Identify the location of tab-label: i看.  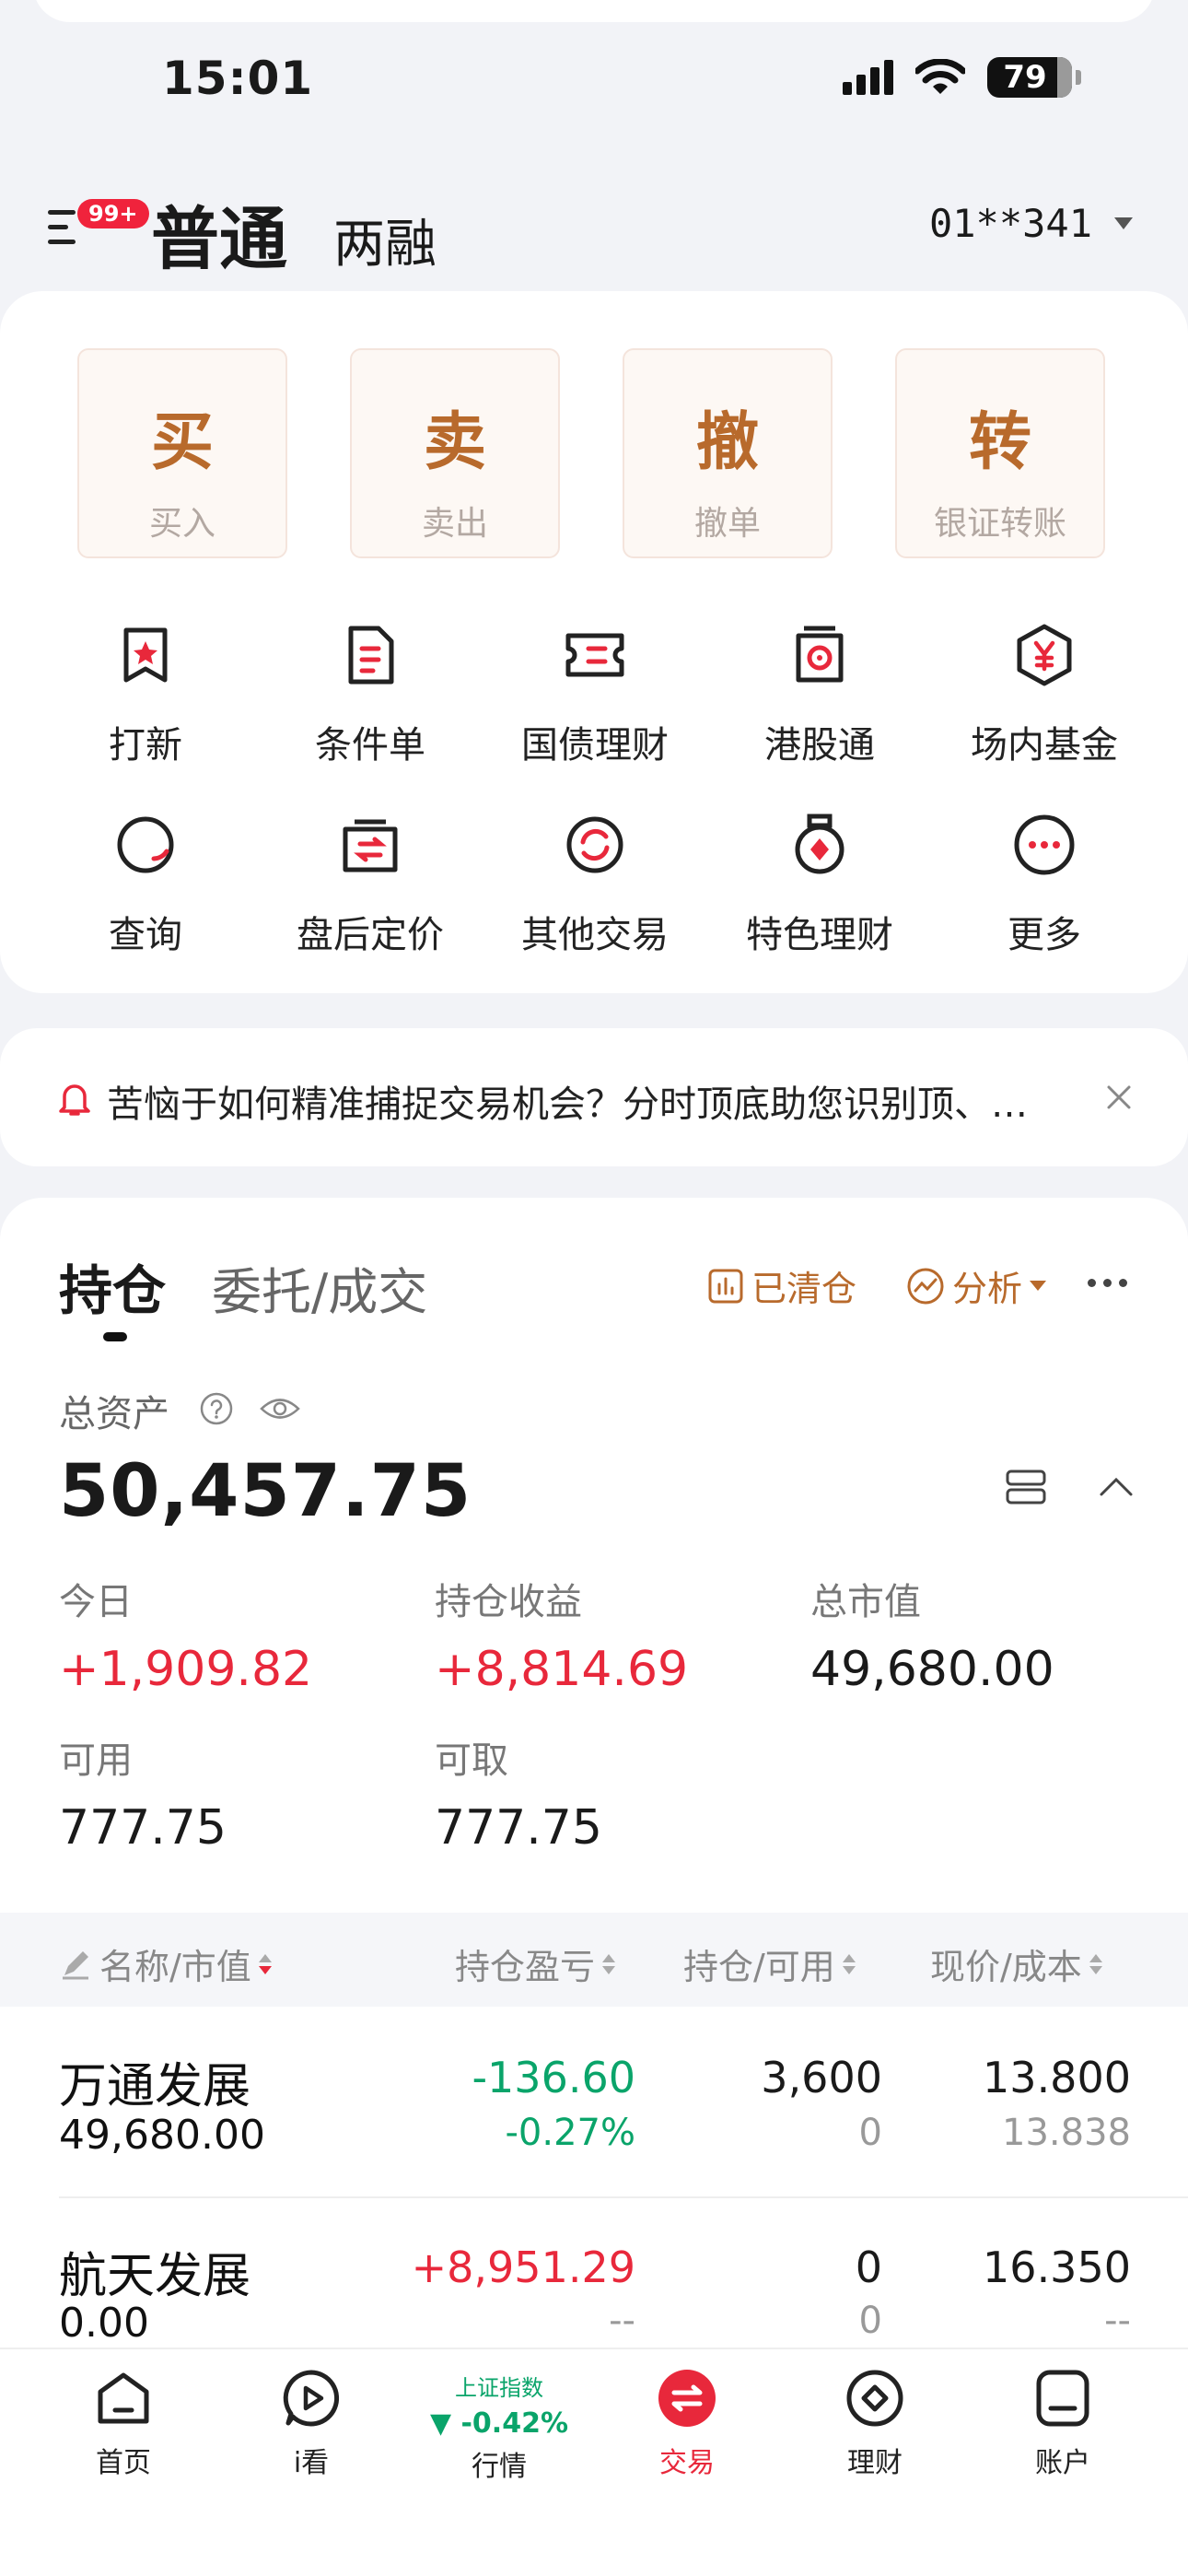
(311, 2463).